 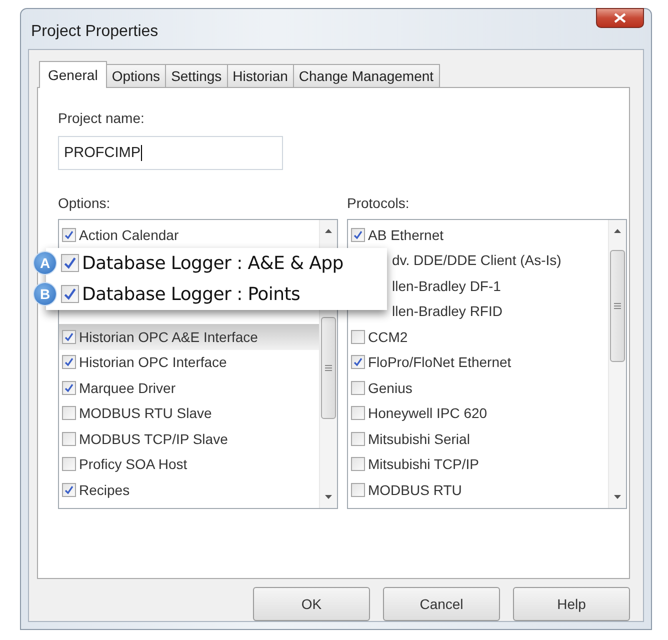 What do you see at coordinates (73, 74) in the screenshot?
I see `tab: General` at bounding box center [73, 74].